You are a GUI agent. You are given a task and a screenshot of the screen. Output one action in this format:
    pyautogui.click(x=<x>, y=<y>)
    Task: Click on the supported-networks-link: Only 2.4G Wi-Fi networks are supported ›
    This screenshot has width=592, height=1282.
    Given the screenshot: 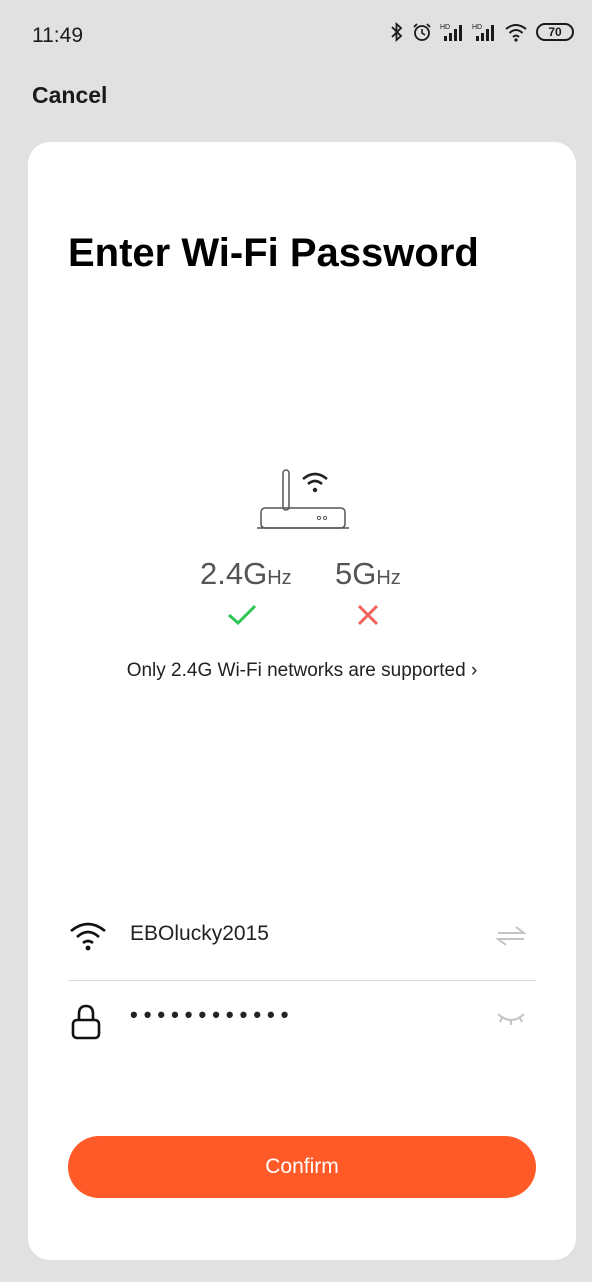 What is the action you would take?
    pyautogui.click(x=302, y=671)
    